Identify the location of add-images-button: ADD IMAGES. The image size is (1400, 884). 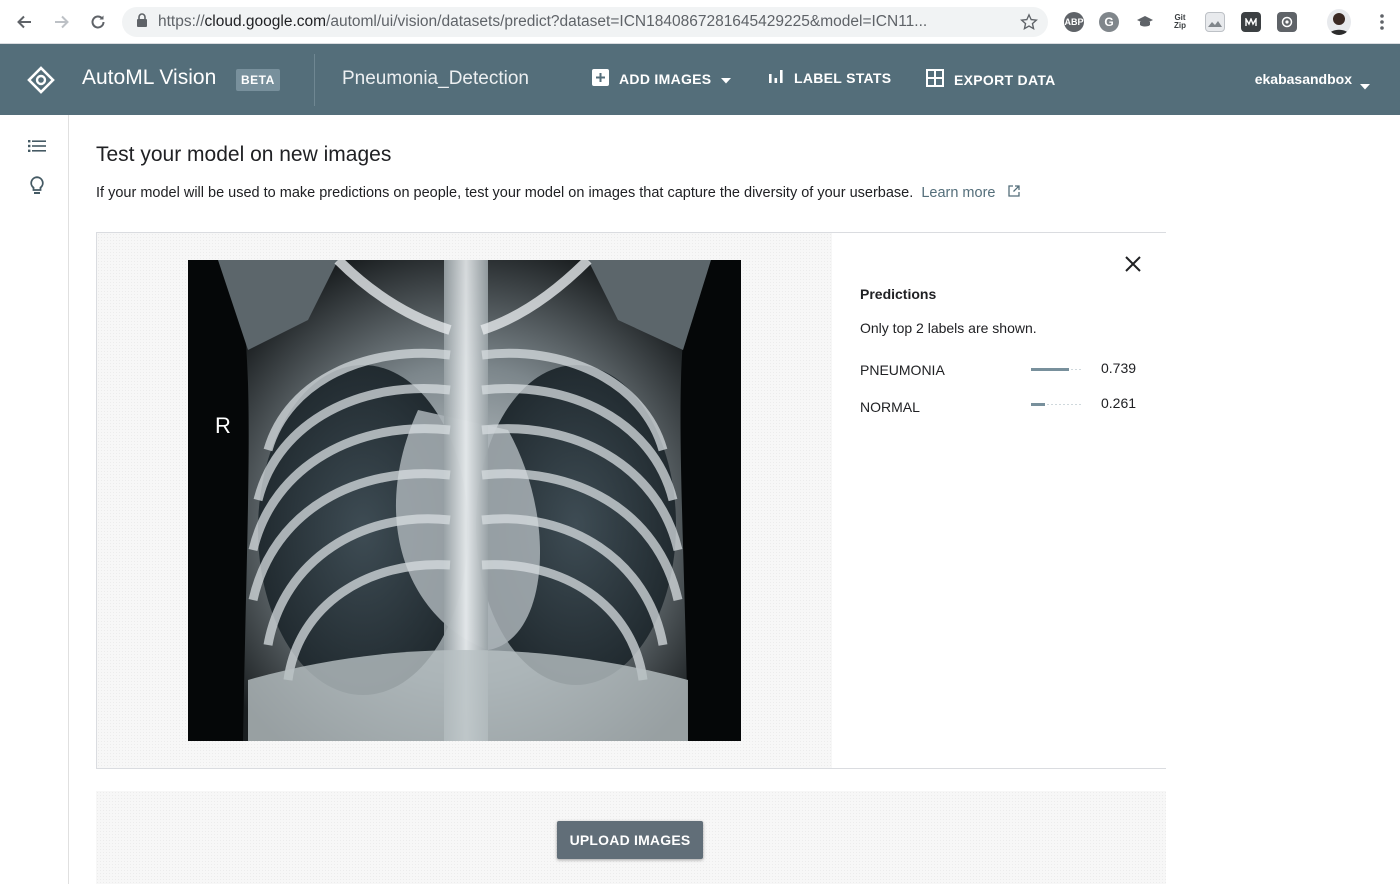
(666, 79).